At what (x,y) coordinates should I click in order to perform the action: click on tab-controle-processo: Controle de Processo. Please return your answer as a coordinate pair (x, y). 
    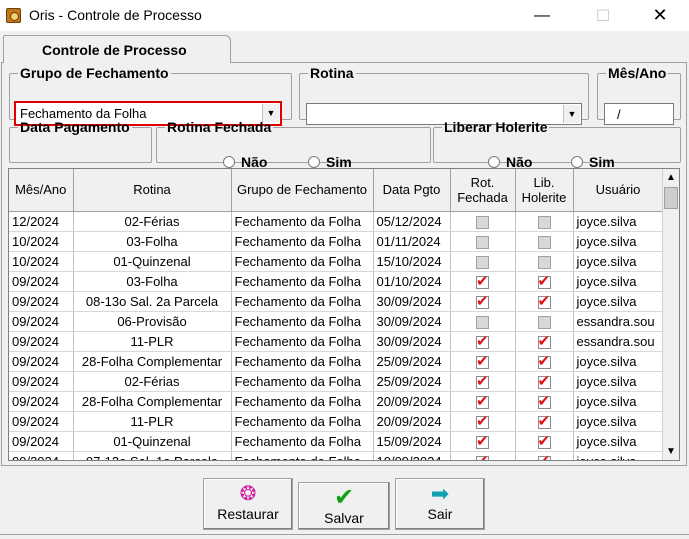
    Looking at the image, I should click on (117, 49).